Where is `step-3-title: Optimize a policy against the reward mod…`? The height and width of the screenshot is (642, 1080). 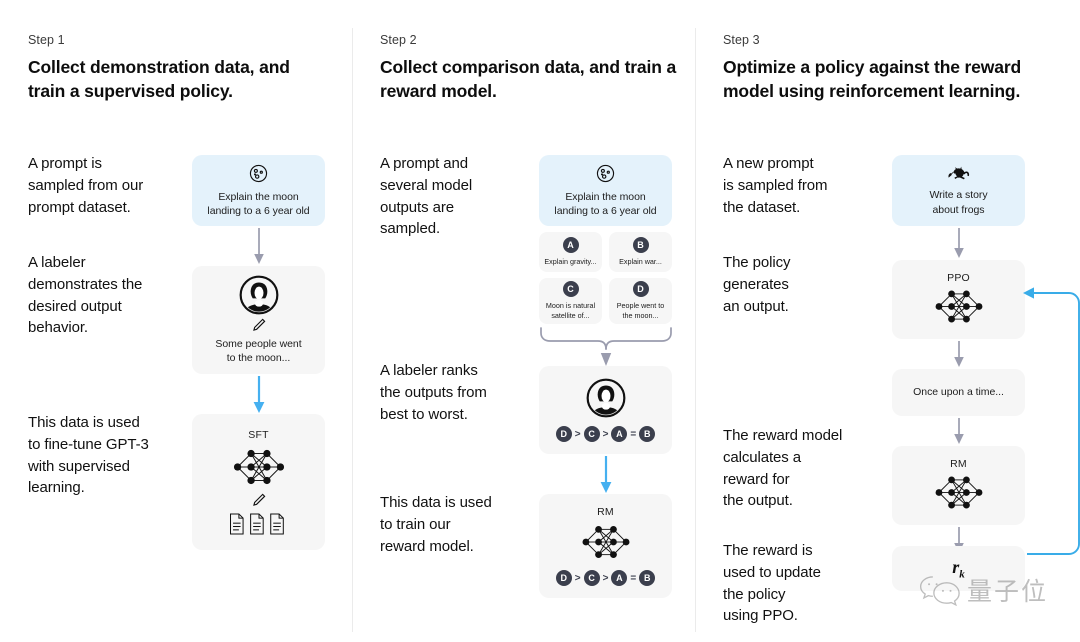
step-3-title: Optimize a policy against the reward mod… is located at coordinates (872, 79).